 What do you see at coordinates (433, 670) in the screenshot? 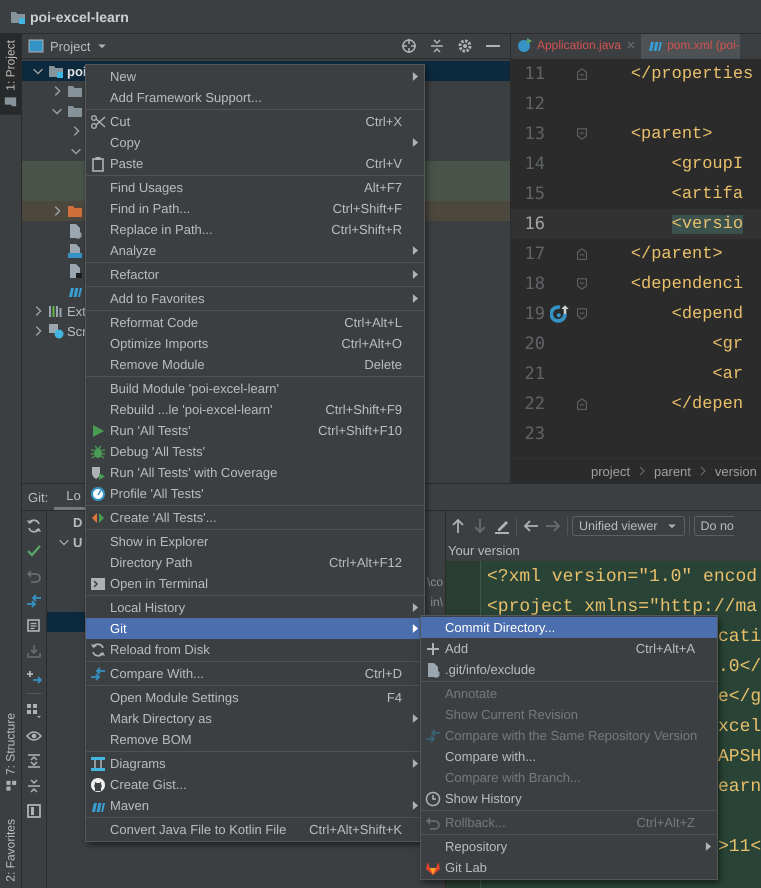
I see `file-icon` at bounding box center [433, 670].